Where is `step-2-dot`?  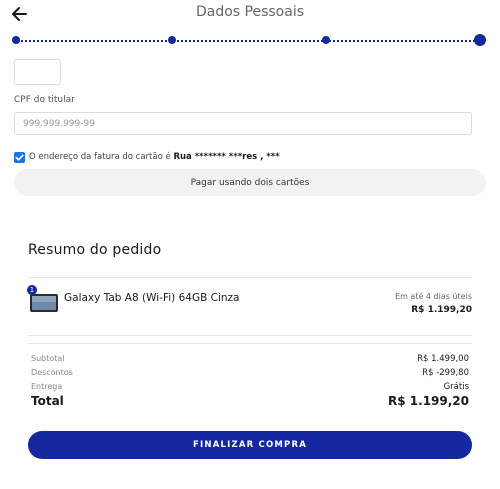 step-2-dot is located at coordinates (172, 40).